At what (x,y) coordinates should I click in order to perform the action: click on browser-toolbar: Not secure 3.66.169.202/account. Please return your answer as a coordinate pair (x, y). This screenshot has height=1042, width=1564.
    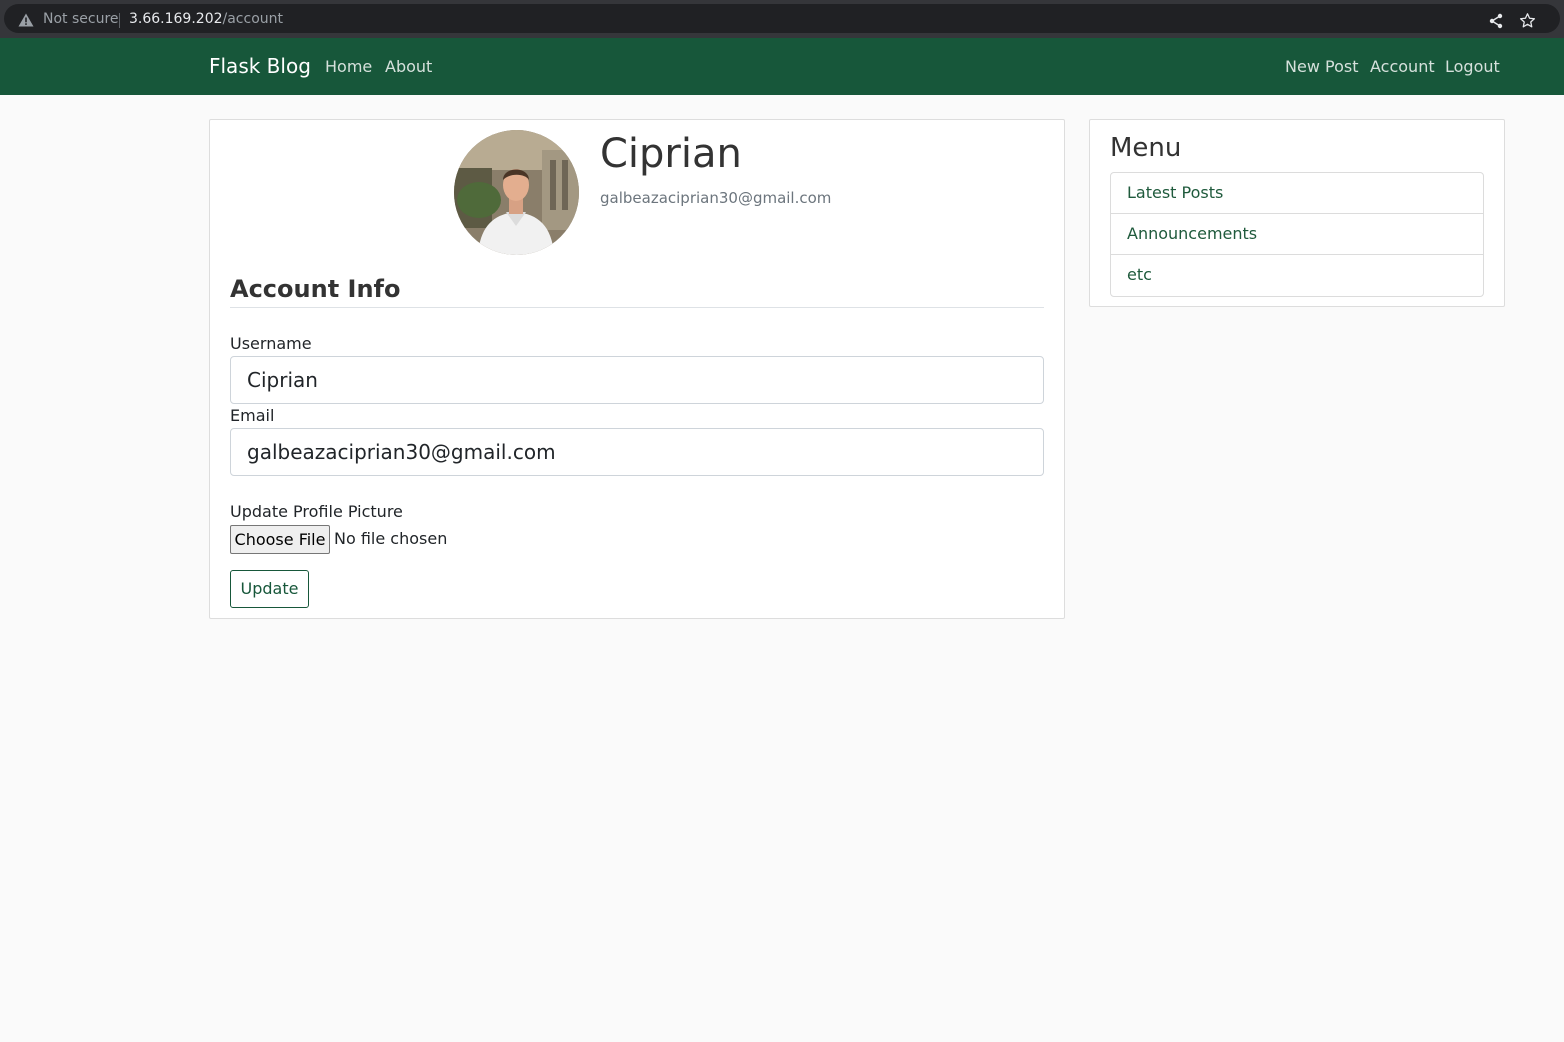
    Looking at the image, I should click on (782, 19).